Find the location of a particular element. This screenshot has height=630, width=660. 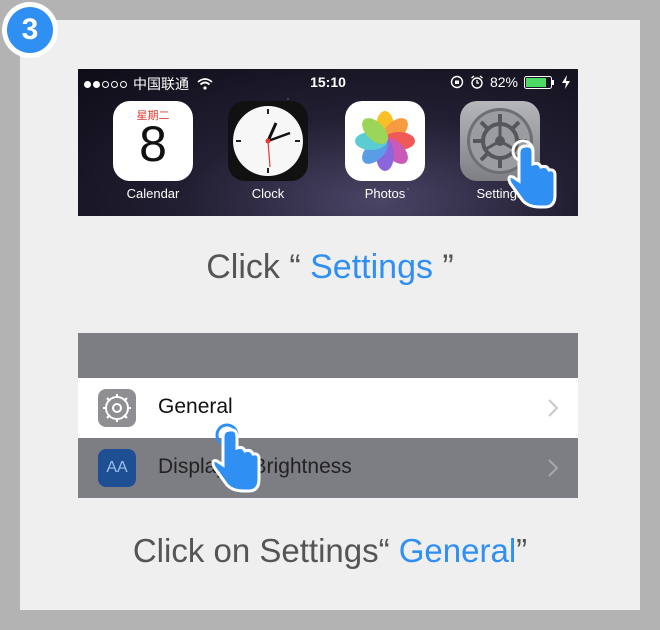

step-badge: 3 is located at coordinates (30, 30).